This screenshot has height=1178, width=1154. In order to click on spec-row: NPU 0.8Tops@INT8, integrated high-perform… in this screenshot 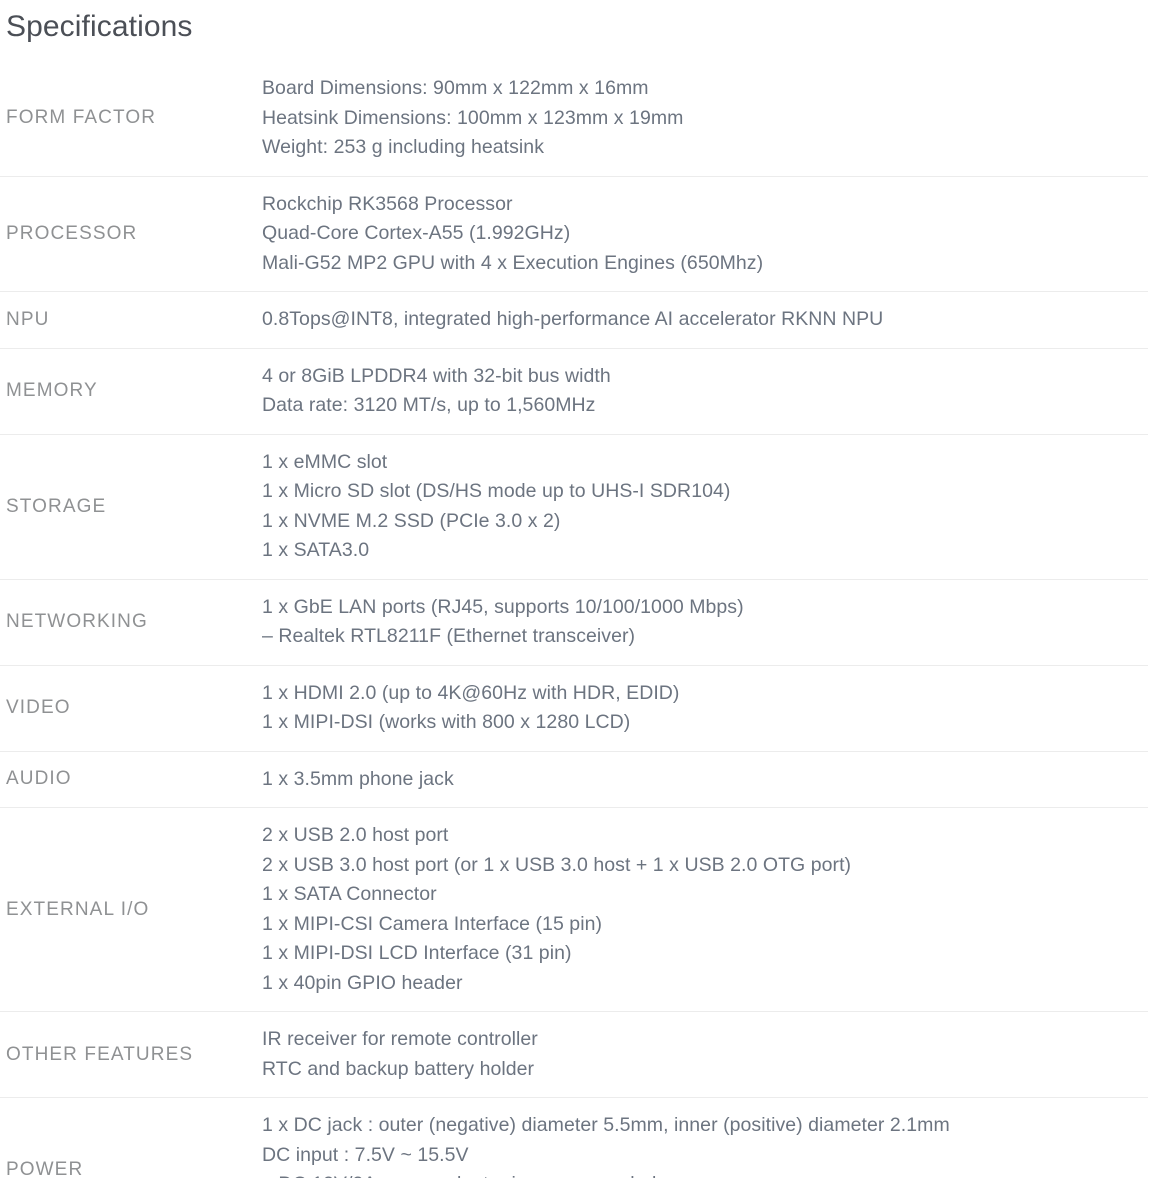, I will do `click(574, 320)`.